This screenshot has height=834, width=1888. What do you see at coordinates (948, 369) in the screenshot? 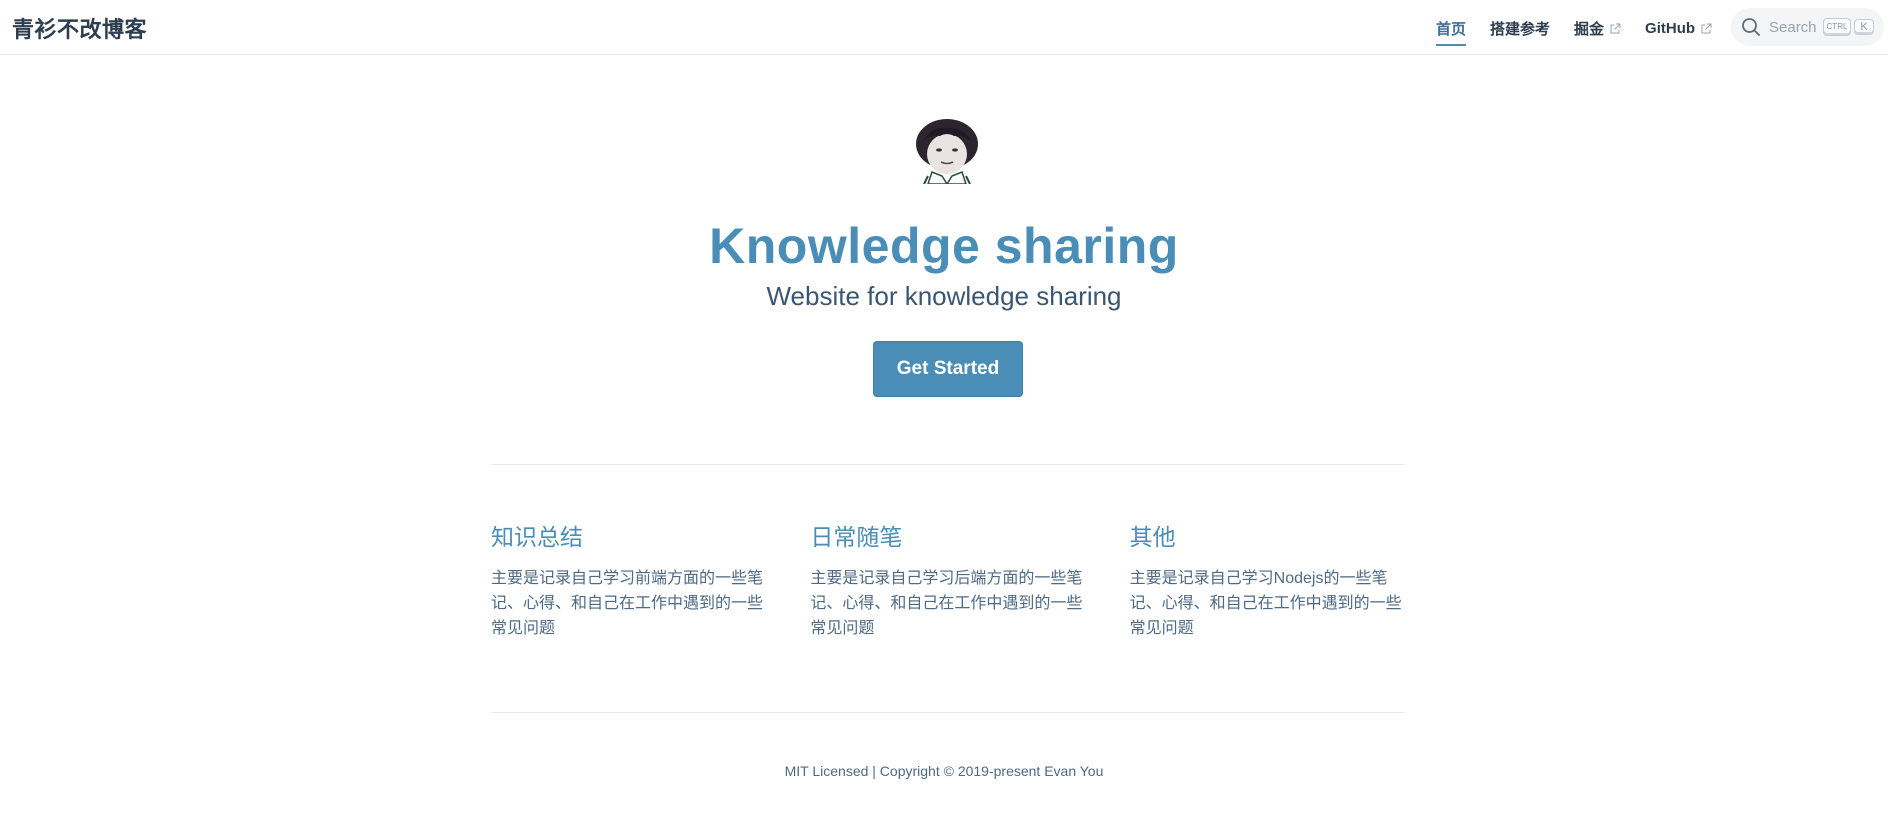
I see `get-started-button: Get Started` at bounding box center [948, 369].